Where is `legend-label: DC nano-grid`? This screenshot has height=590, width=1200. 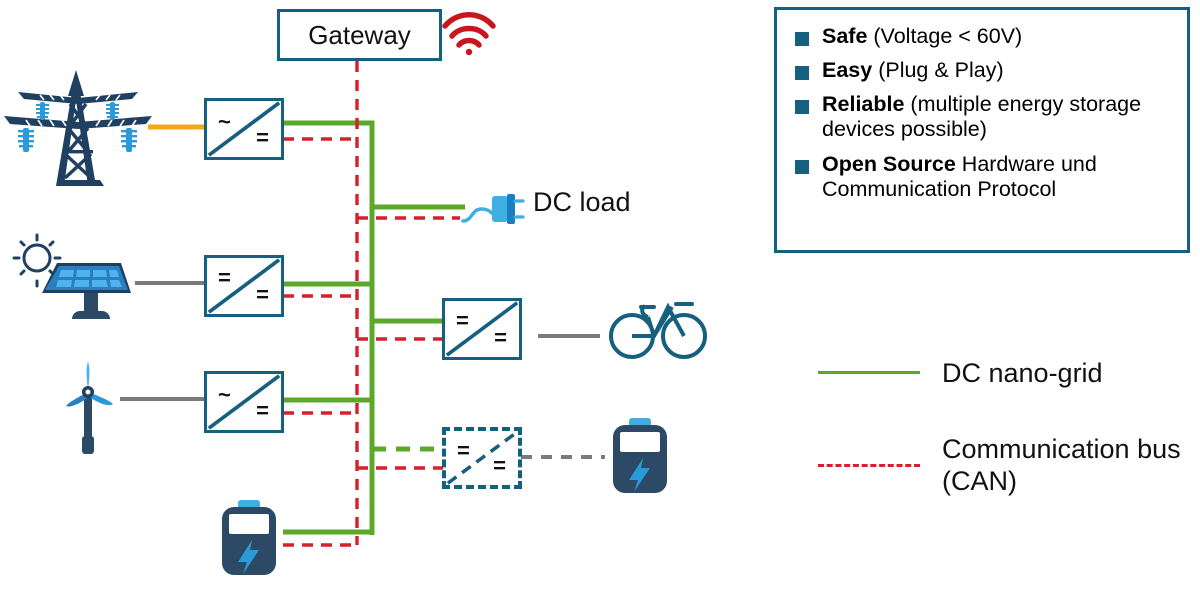
legend-label: DC nano-grid is located at coordinates (1022, 373).